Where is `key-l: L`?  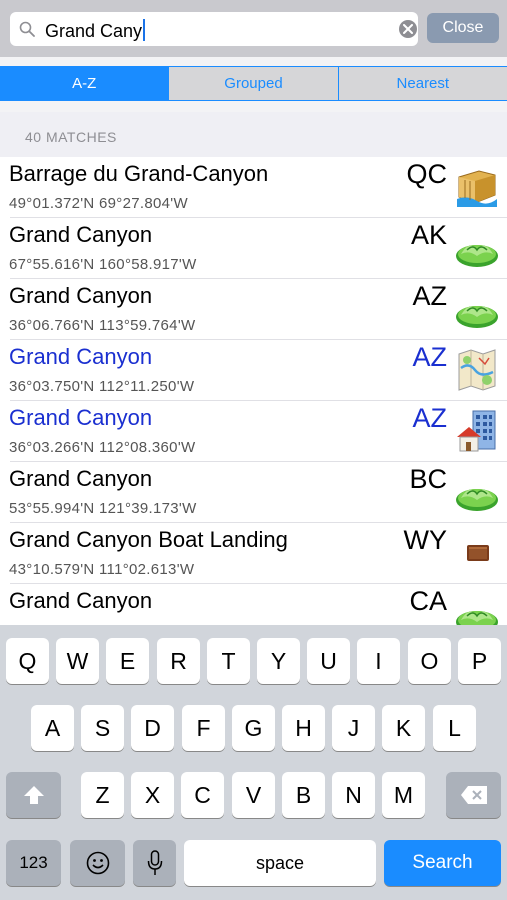 key-l: L is located at coordinates (454, 728).